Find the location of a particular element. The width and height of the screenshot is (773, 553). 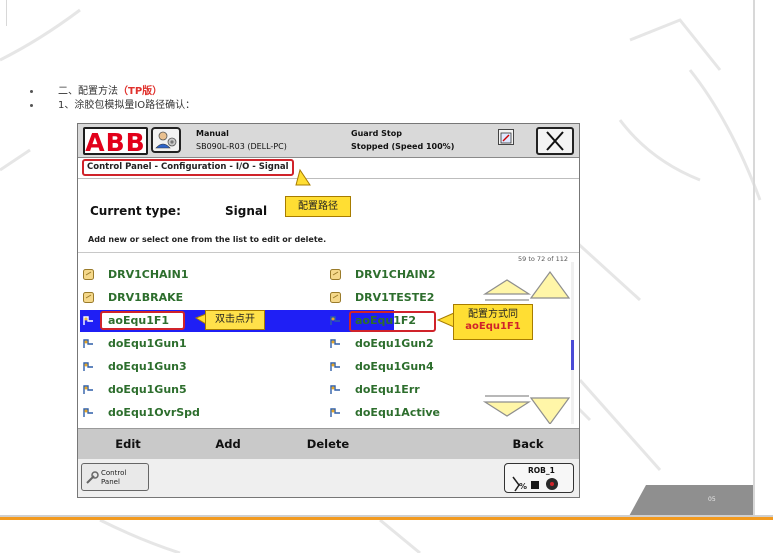

signal-name: doEqu1Gun3 is located at coordinates (147, 366).